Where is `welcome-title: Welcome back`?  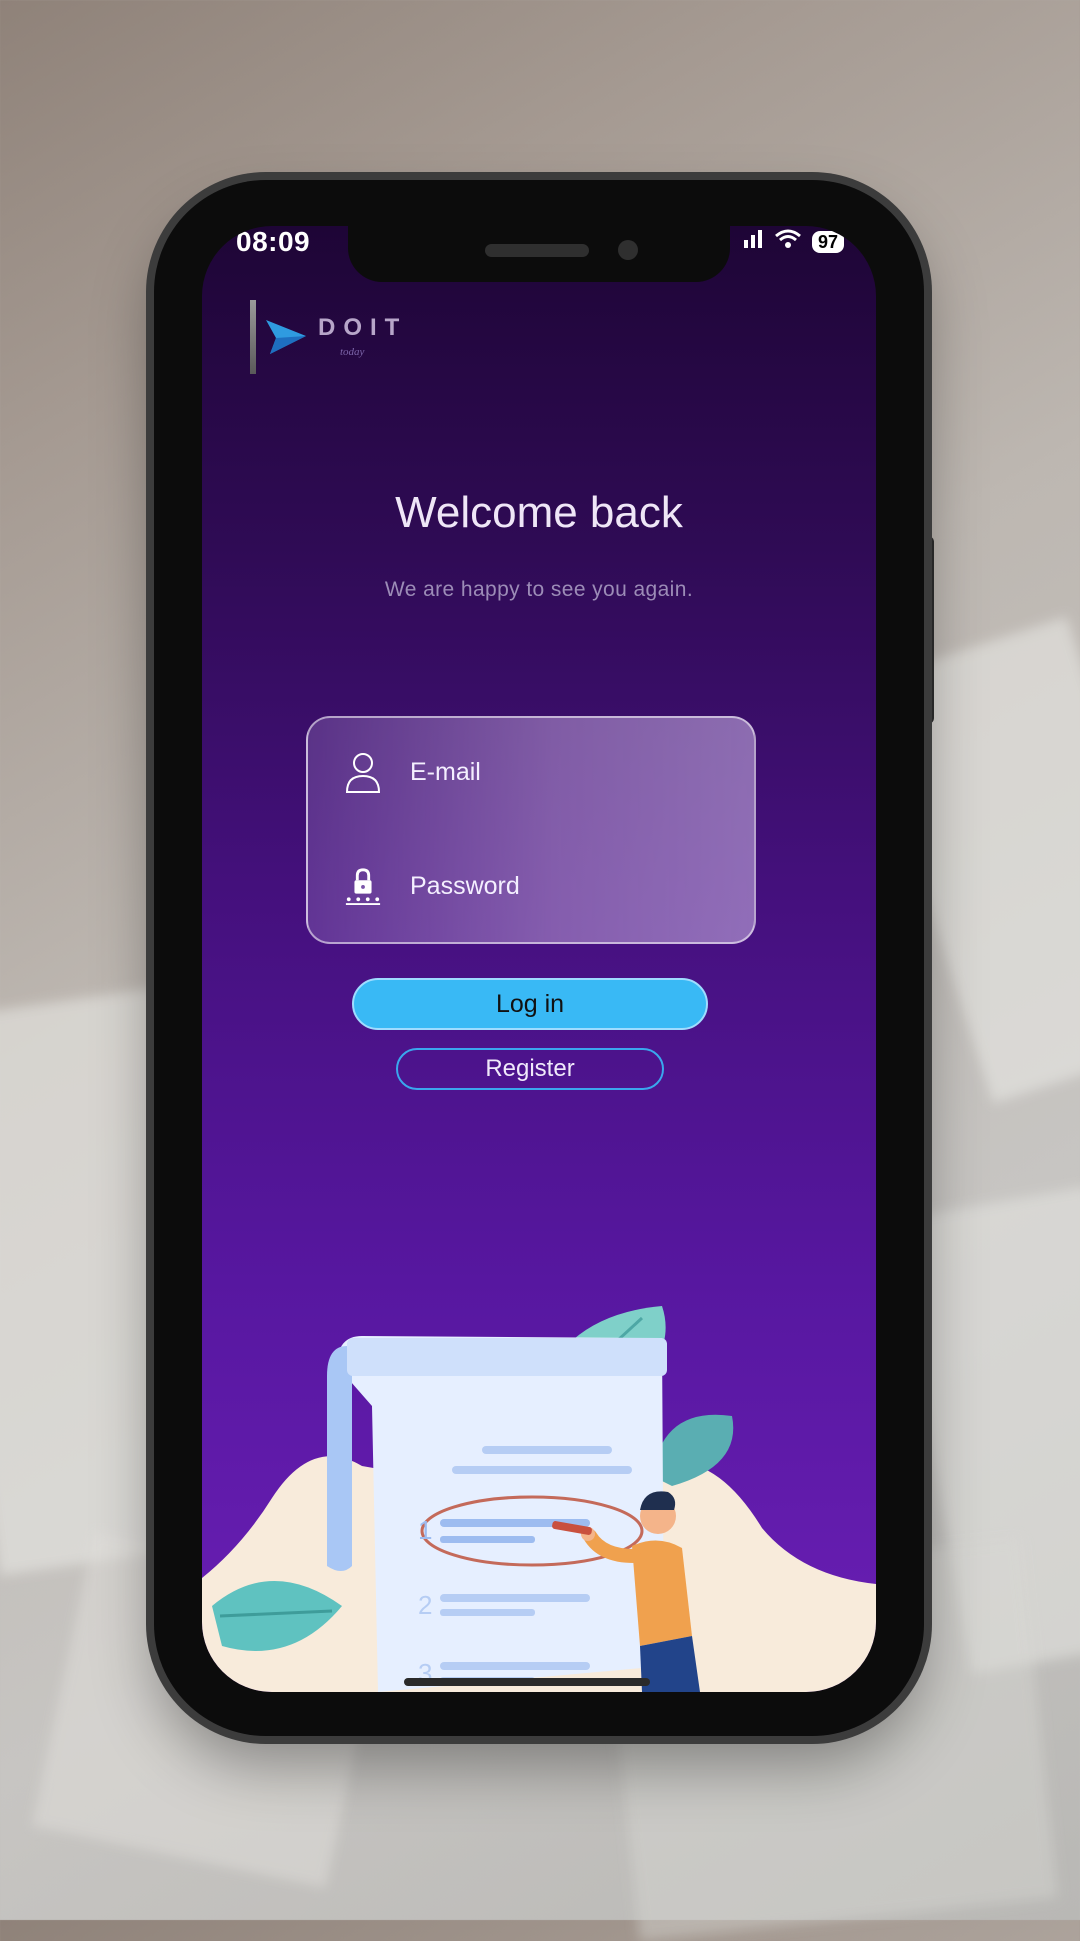
welcome-title: Welcome back is located at coordinates (539, 512).